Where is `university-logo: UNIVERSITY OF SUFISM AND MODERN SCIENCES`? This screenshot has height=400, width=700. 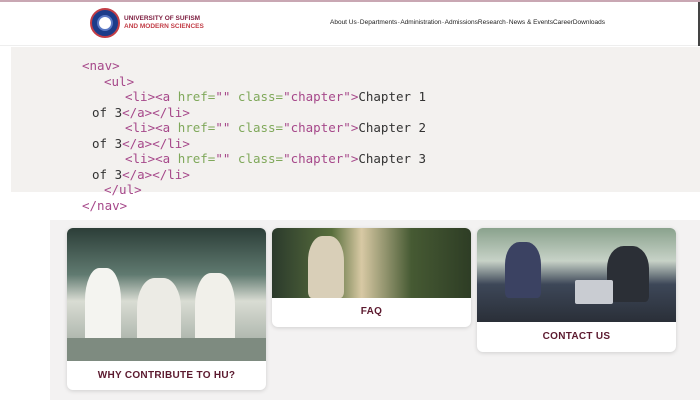
university-logo: UNIVERSITY OF SUFISM AND MODERN SCIENCES is located at coordinates (147, 23).